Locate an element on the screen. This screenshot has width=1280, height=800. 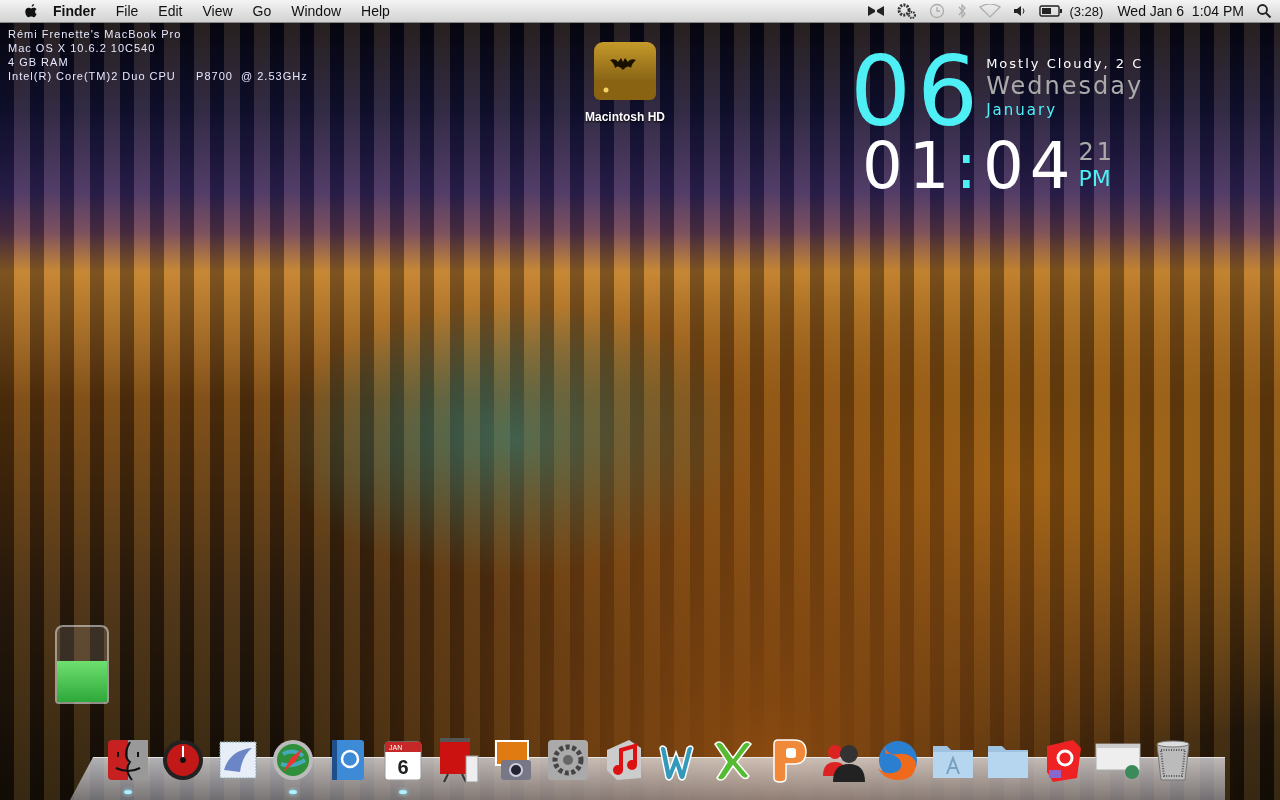
bowtie-icon is located at coordinates (876, 11).